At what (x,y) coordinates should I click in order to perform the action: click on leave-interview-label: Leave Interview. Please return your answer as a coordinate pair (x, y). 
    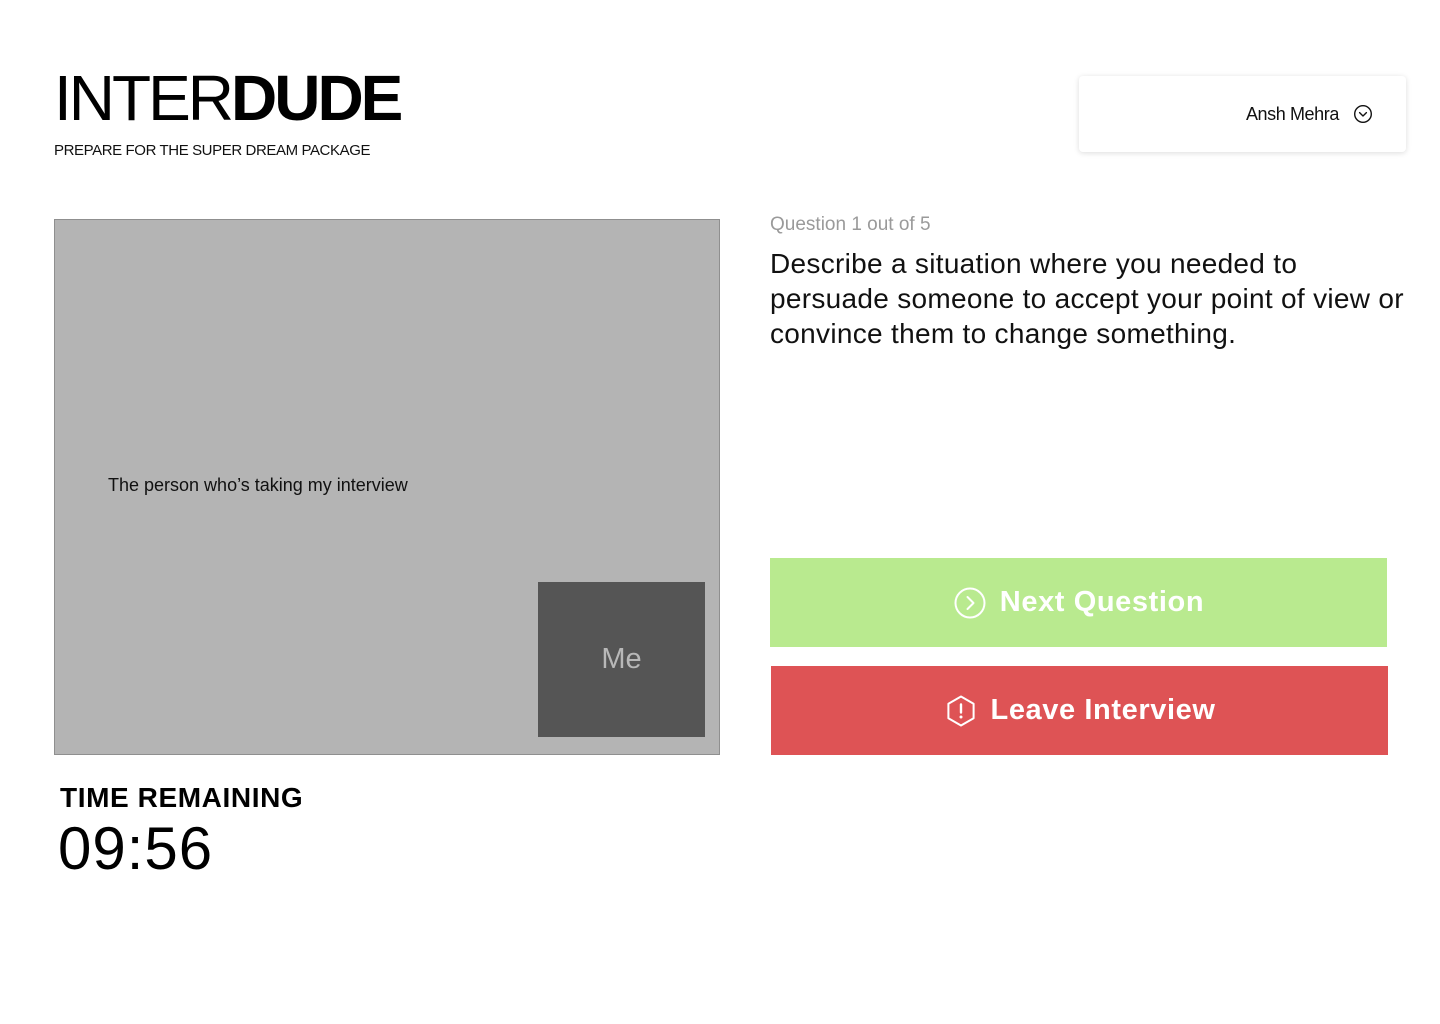
    Looking at the image, I should click on (1103, 710).